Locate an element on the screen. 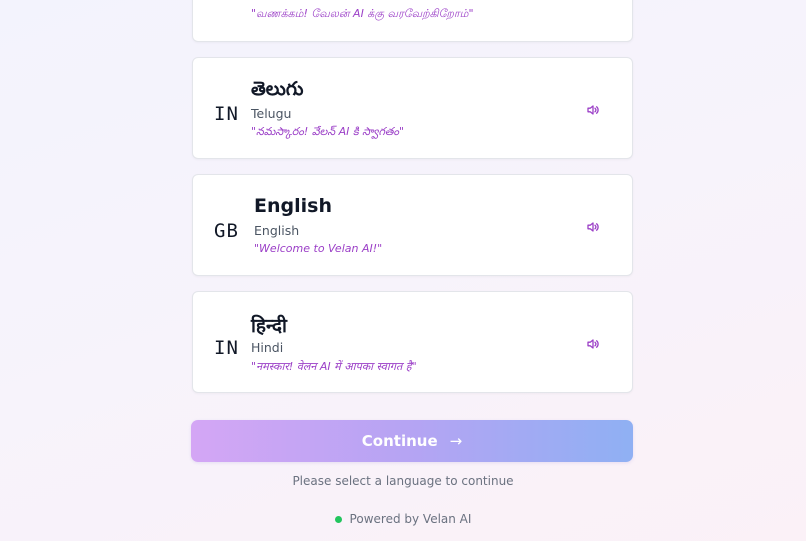 The image size is (806, 541). language-greeting: "नमस्कार! वेलन AI में आपका स्वागत है" is located at coordinates (334, 366).